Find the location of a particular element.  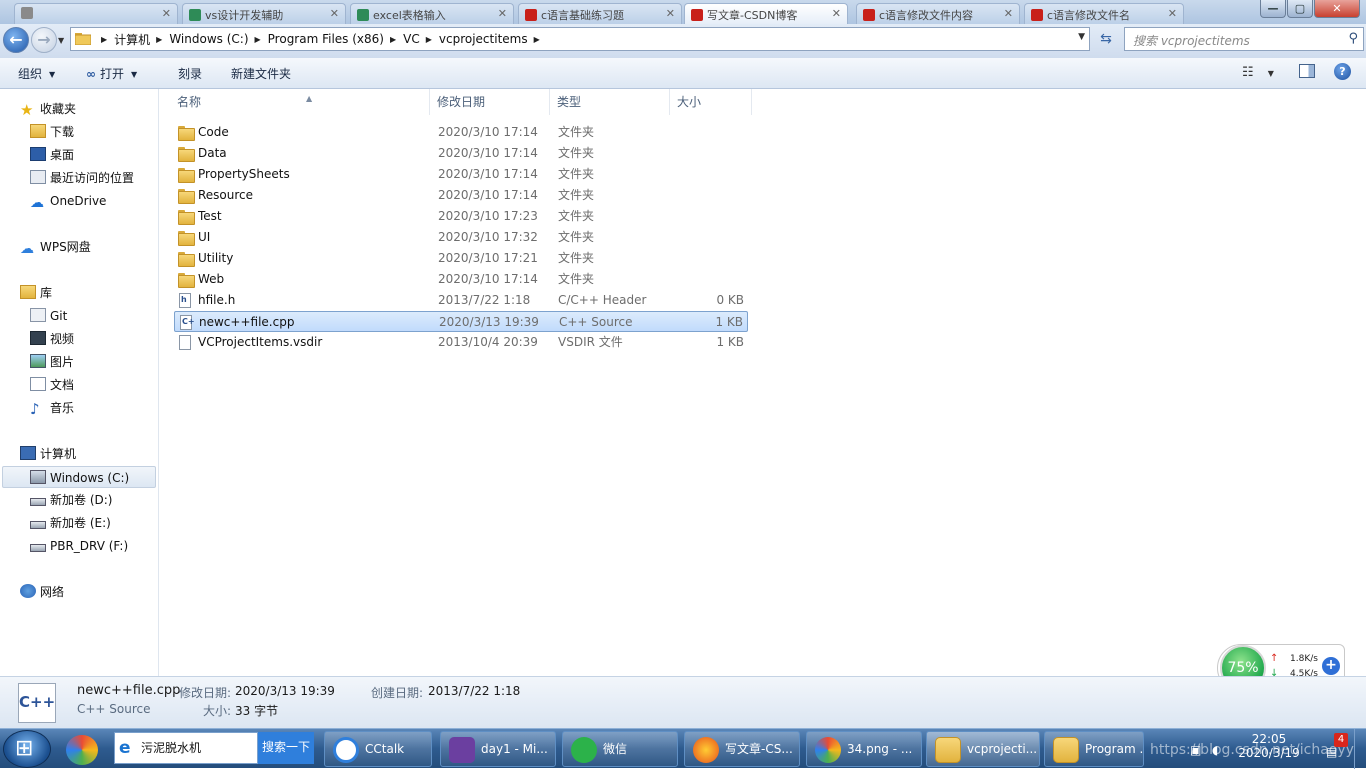

taskbar-search-input: e 污泥脱水机 is located at coordinates (186, 748).